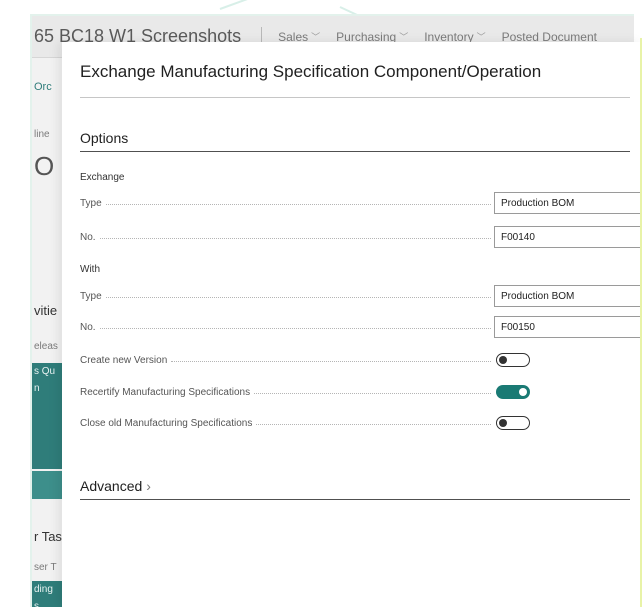 The height and width of the screenshot is (607, 642). Describe the element at coordinates (568, 237) in the screenshot. I see `exchange-no-field: F00140` at that location.